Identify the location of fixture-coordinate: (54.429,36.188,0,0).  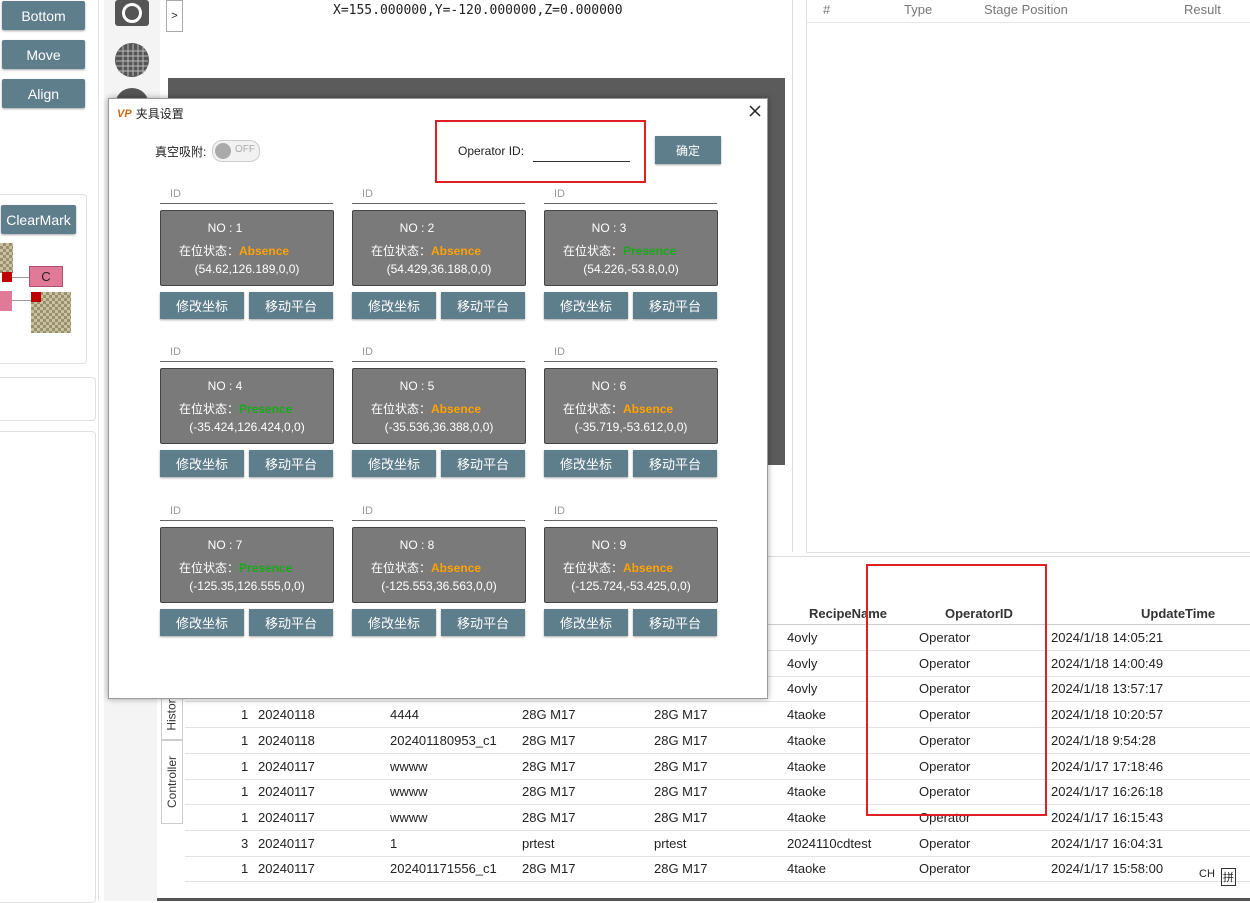
(439, 269).